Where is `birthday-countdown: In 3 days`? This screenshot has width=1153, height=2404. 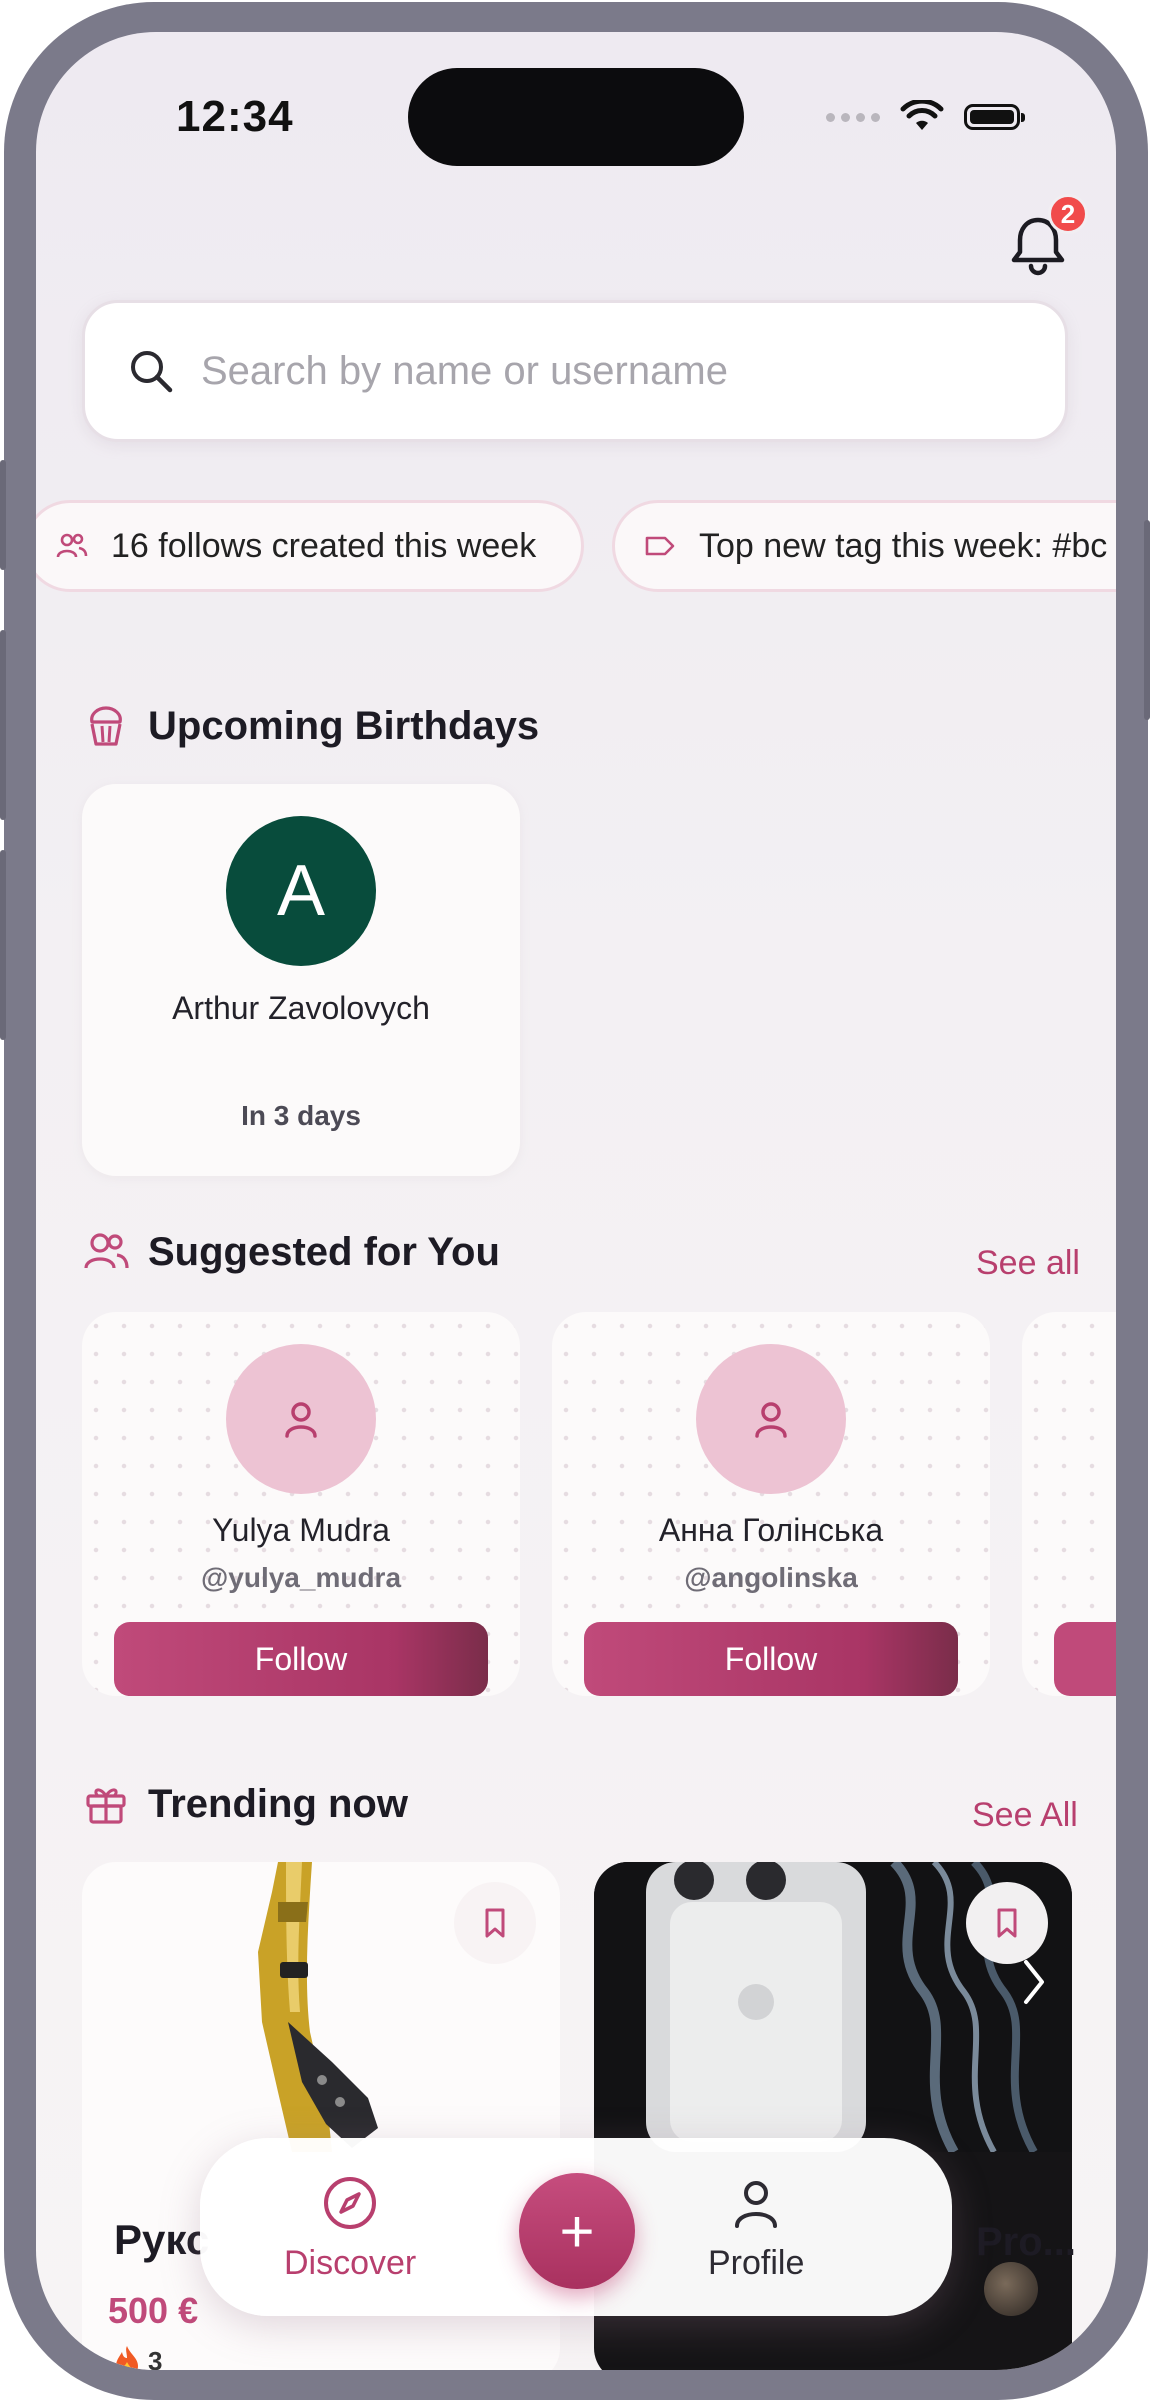 birthday-countdown: In 3 days is located at coordinates (301, 1115).